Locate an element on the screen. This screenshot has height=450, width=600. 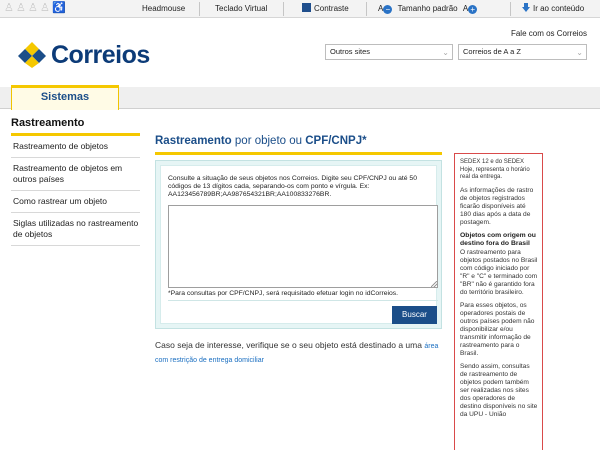
other-sites-select: Outros sites ⌄ is located at coordinates (389, 52).